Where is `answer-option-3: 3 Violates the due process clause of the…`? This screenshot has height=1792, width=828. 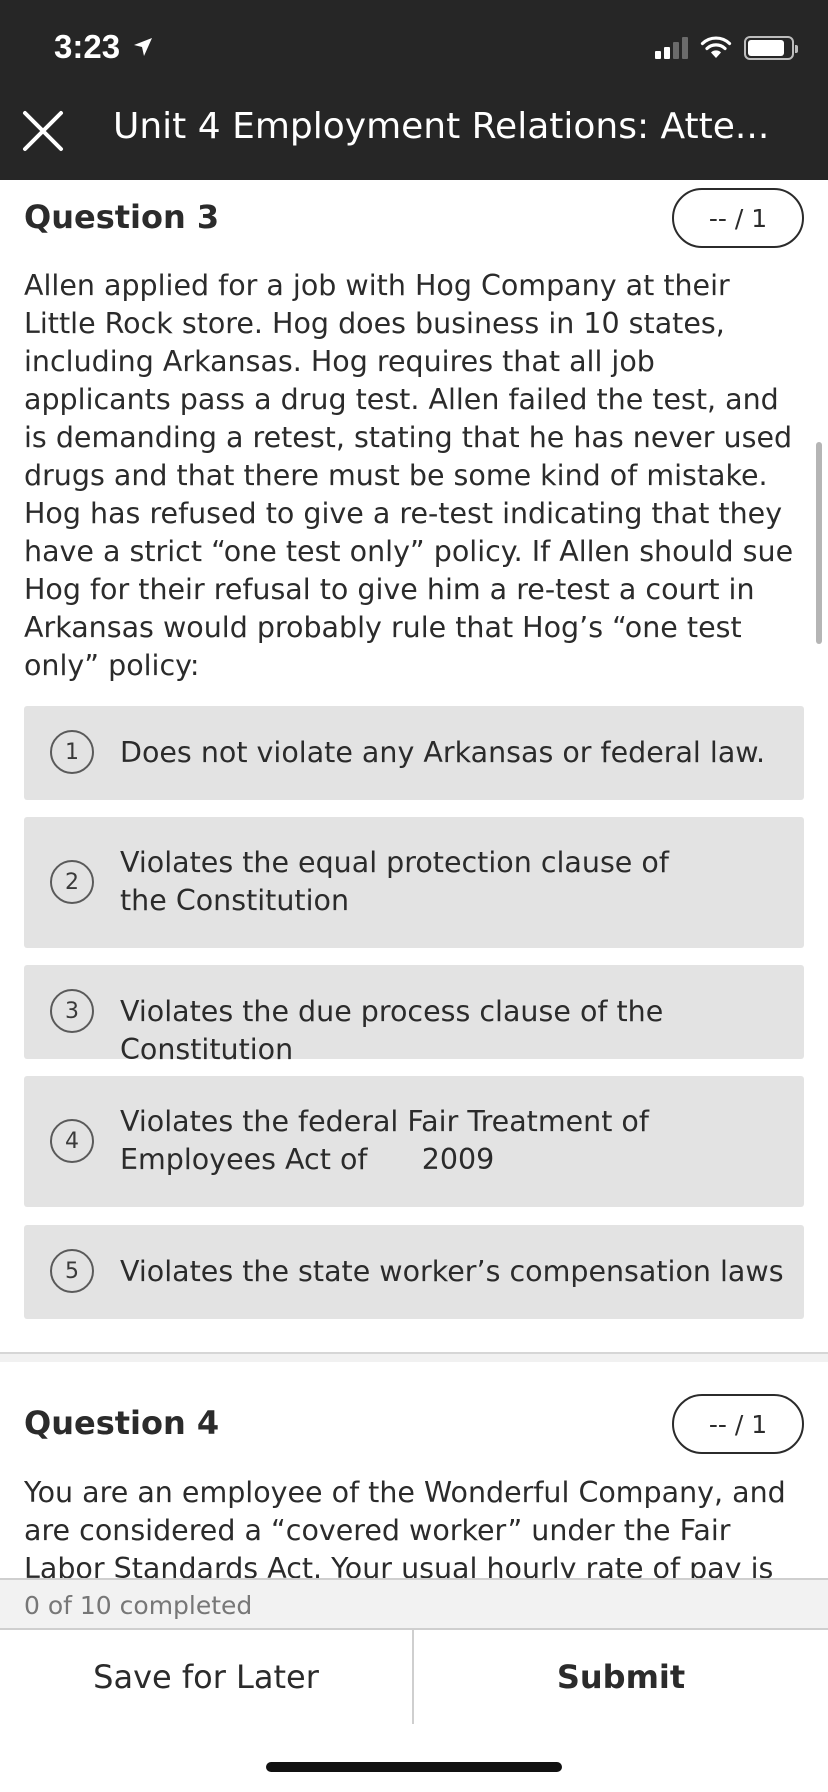 answer-option-3: 3 Violates the due process clause of the… is located at coordinates (414, 1015).